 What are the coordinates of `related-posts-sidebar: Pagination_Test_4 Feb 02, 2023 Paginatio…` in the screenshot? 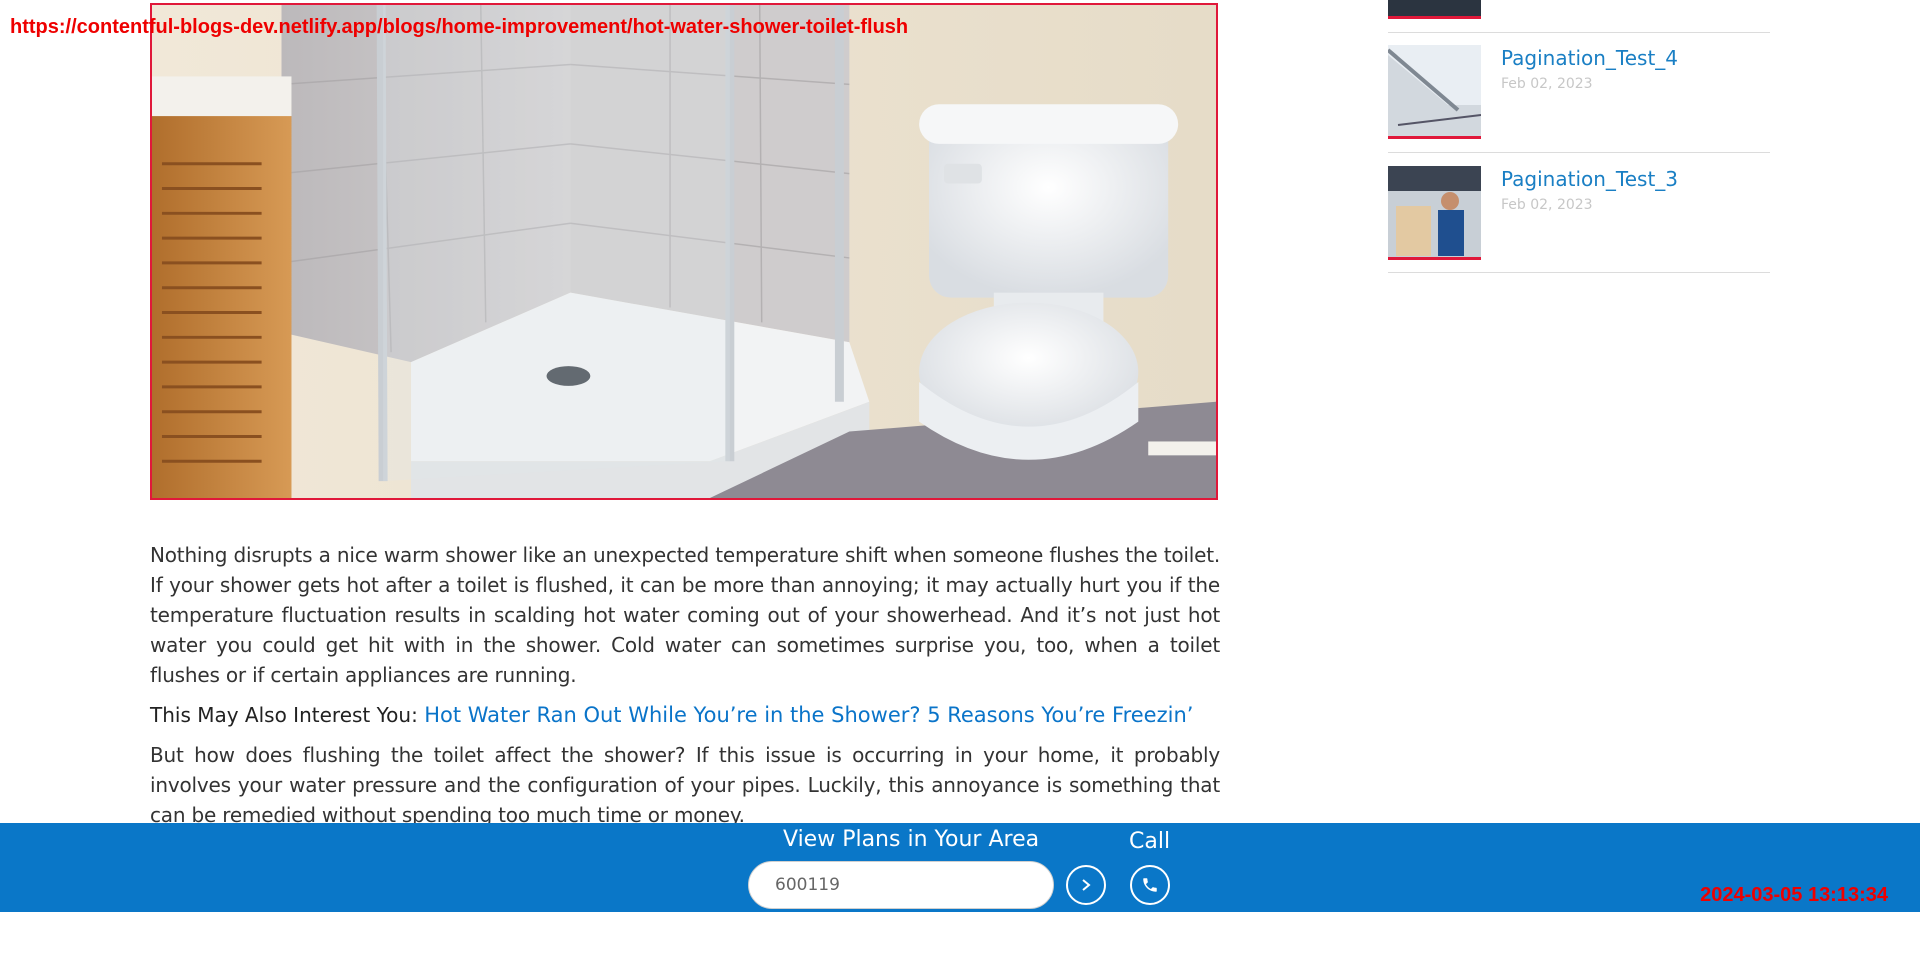 It's located at (1579, 136).